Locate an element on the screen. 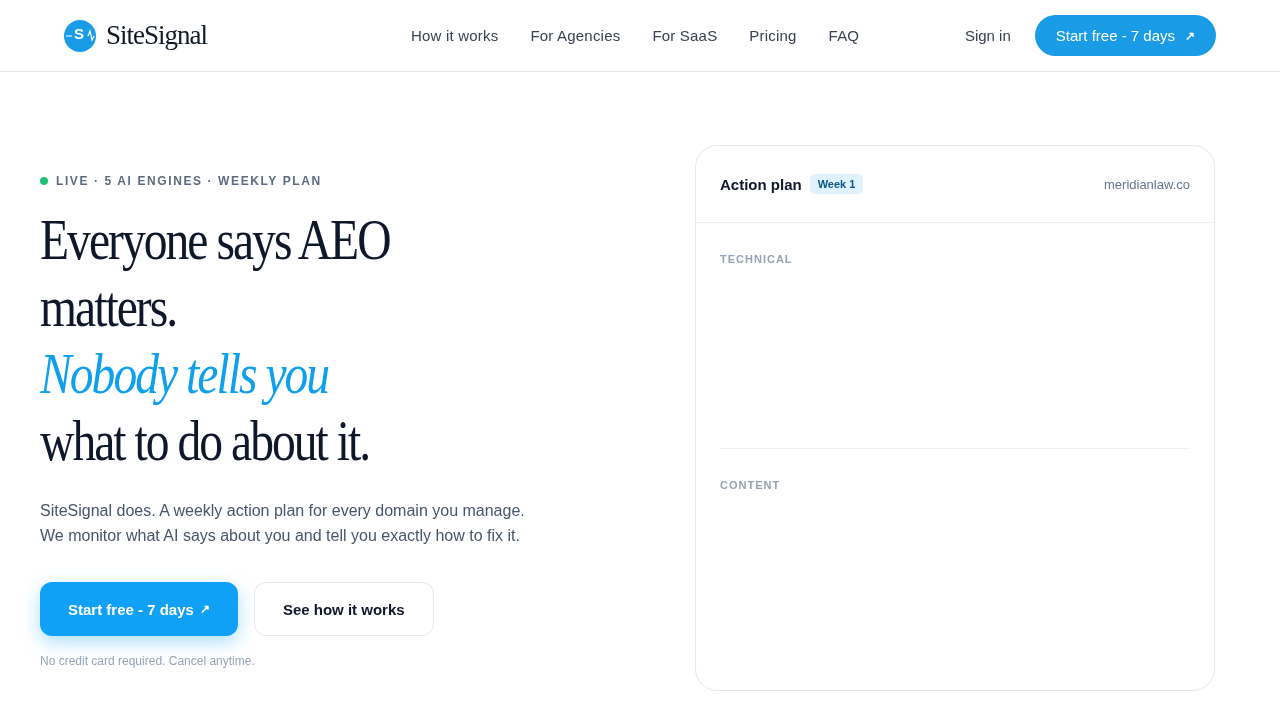 This screenshot has height=720, width=1280. nav-link: FAQ is located at coordinates (844, 35).